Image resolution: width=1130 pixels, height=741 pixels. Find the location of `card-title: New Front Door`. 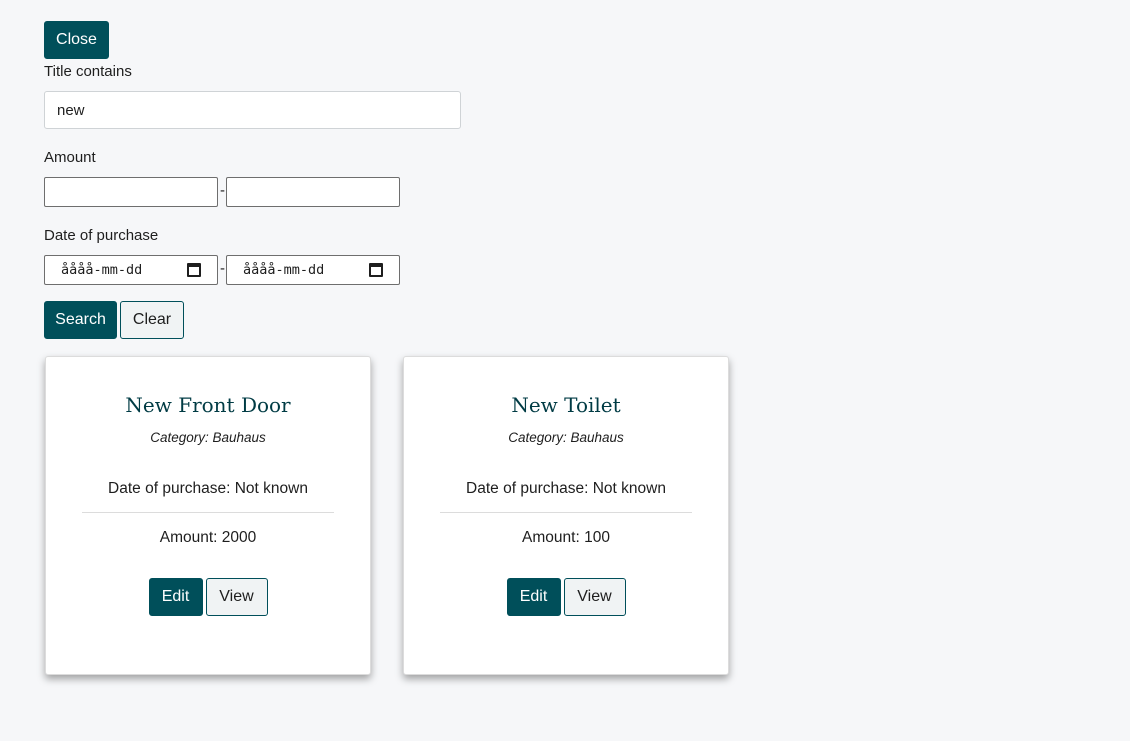

card-title: New Front Door is located at coordinates (208, 405).